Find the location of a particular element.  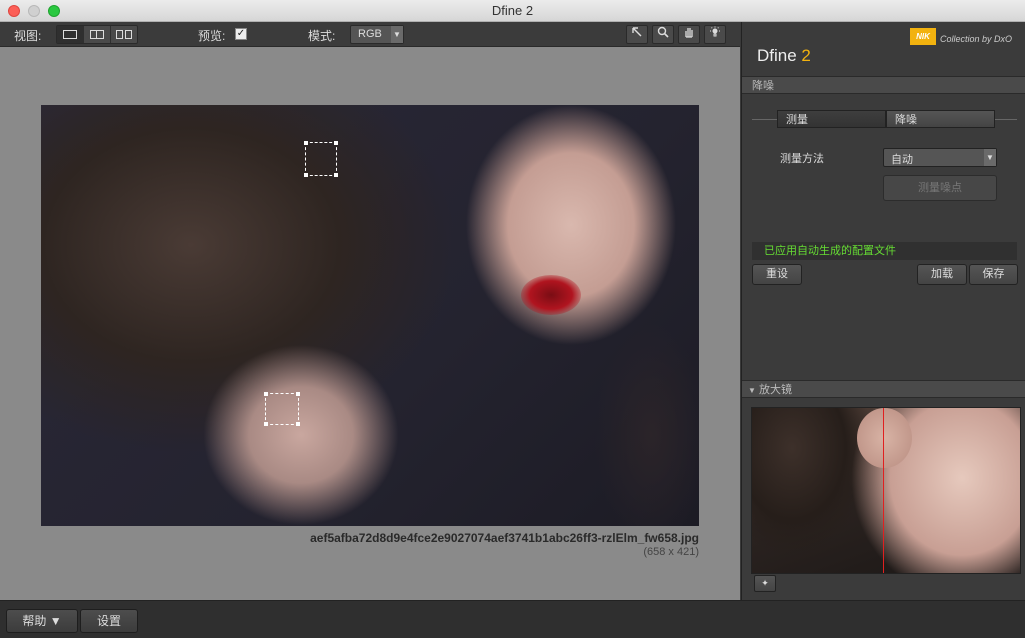

triangle-down-icon: ▼ is located at coordinates (752, 390).